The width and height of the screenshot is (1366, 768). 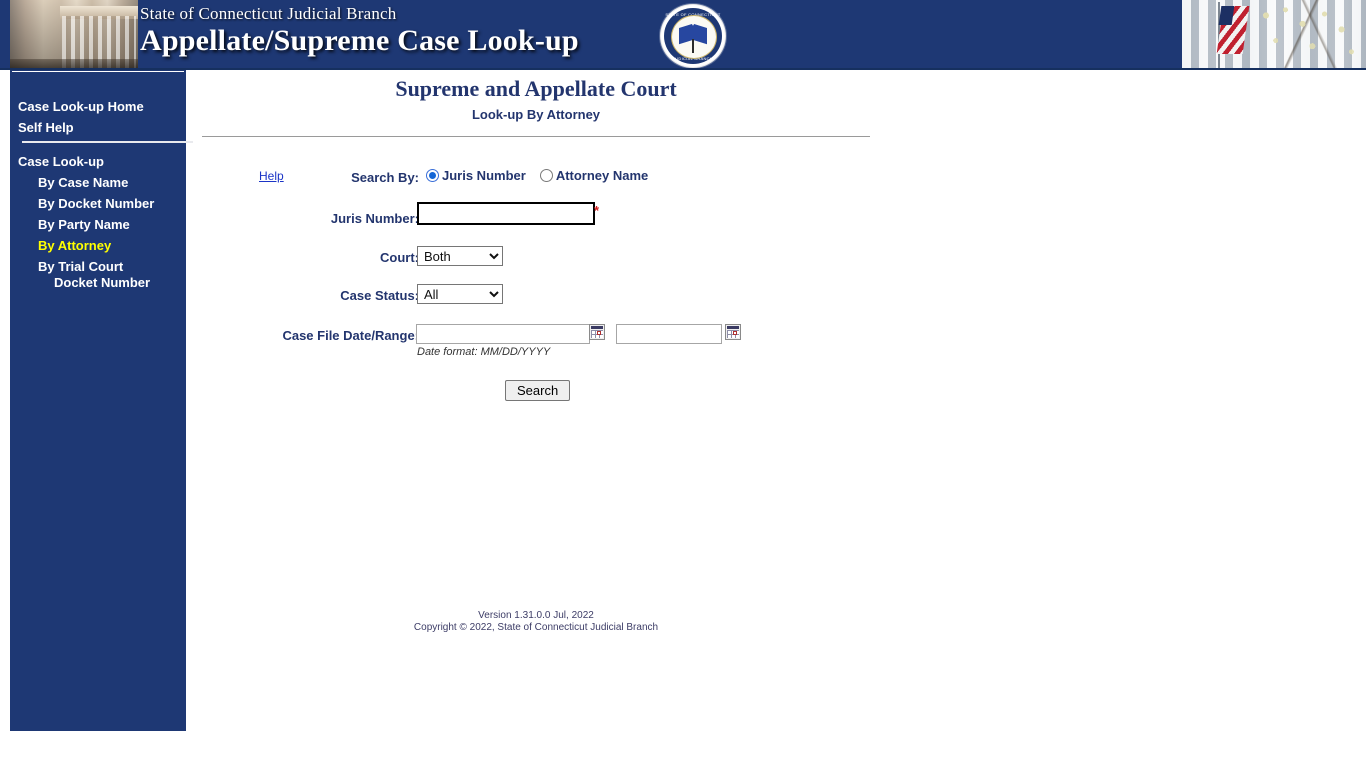 What do you see at coordinates (733, 332) in the screenshot?
I see `calendar-icon-to` at bounding box center [733, 332].